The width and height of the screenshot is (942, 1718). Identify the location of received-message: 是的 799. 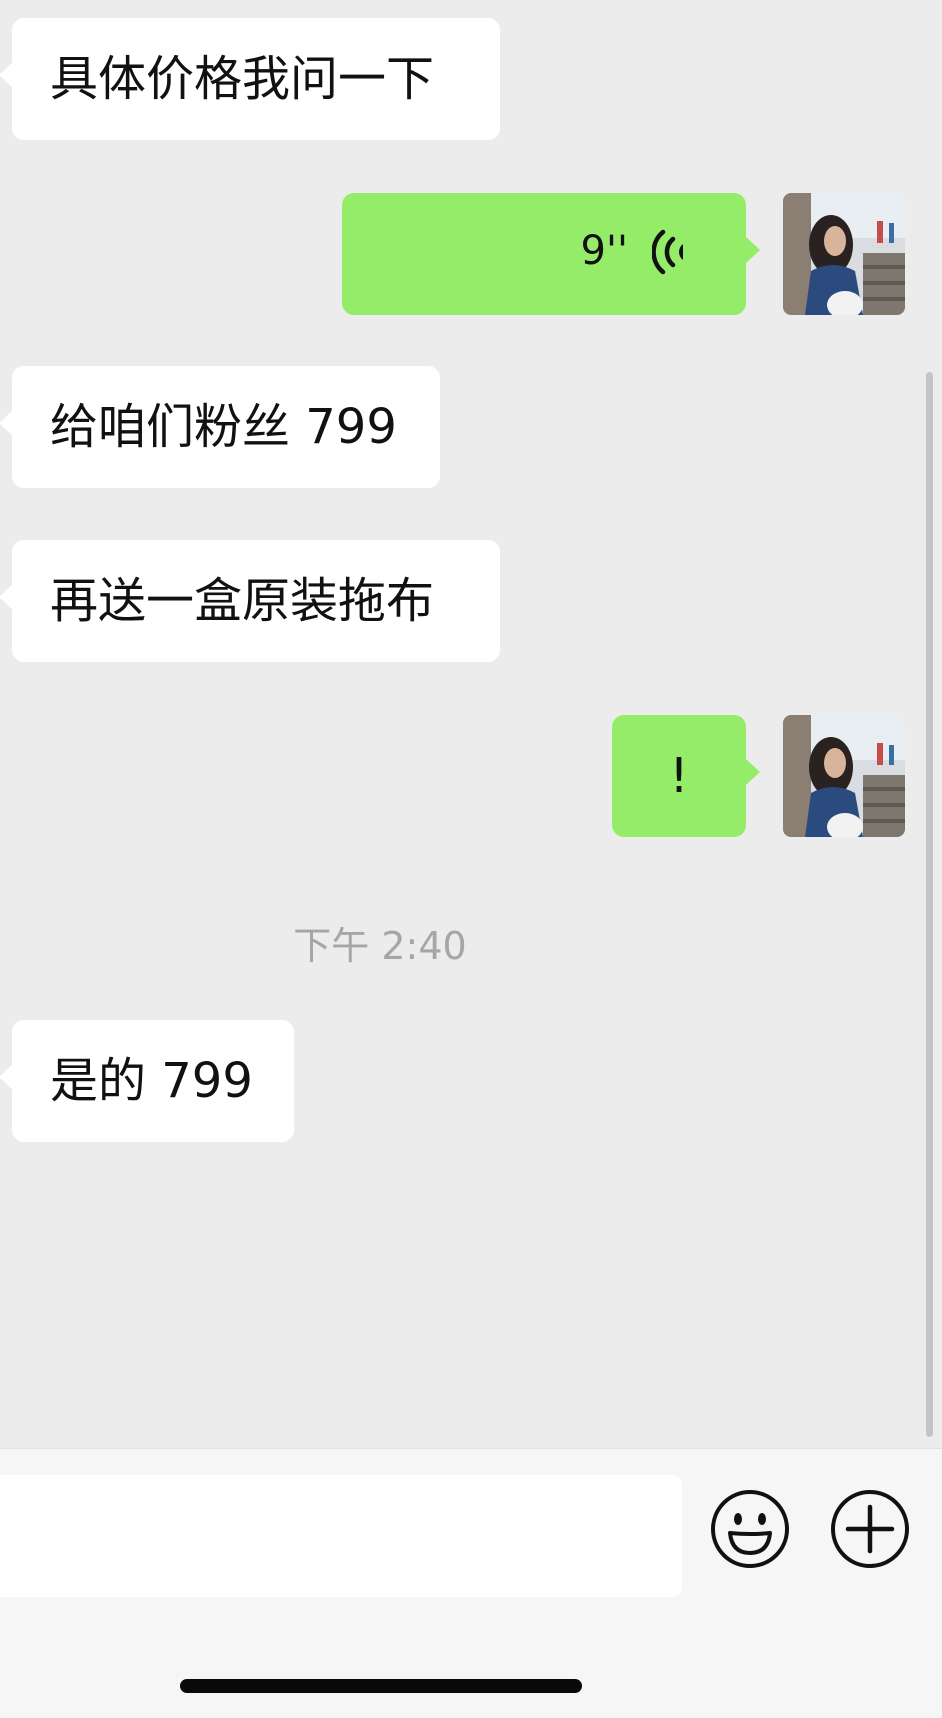
(147, 1081).